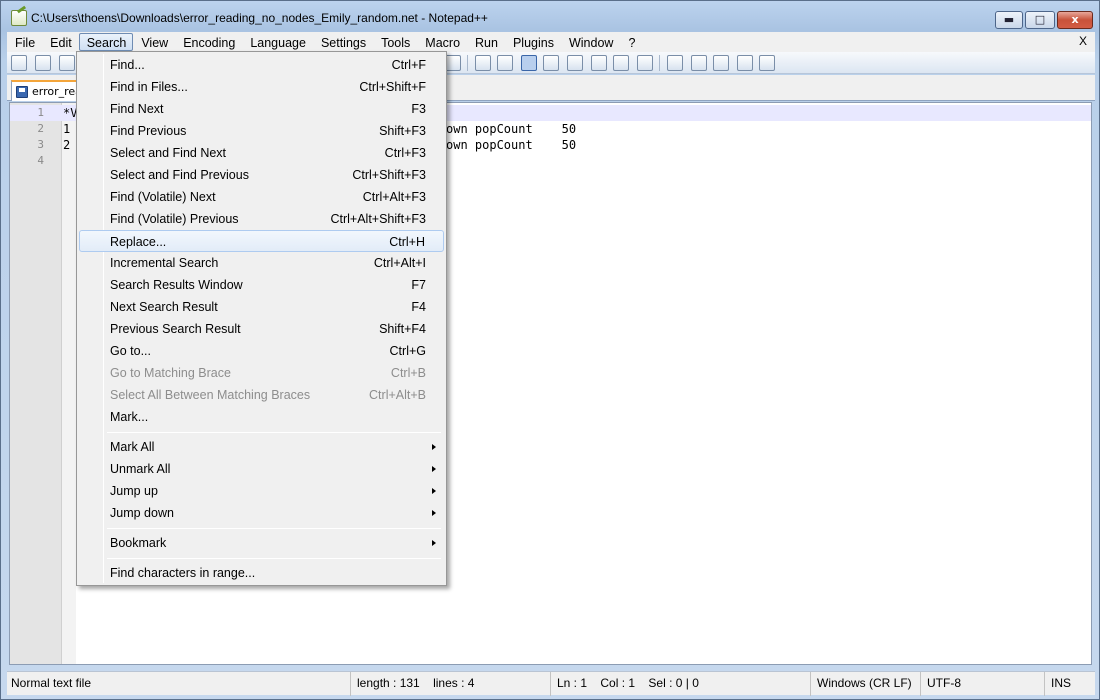 The width and height of the screenshot is (1100, 700). What do you see at coordinates (261, 175) in the screenshot?
I see `menu-item-select-and-find-previous: Select and Find Previous Ctrl+Shift+F3` at bounding box center [261, 175].